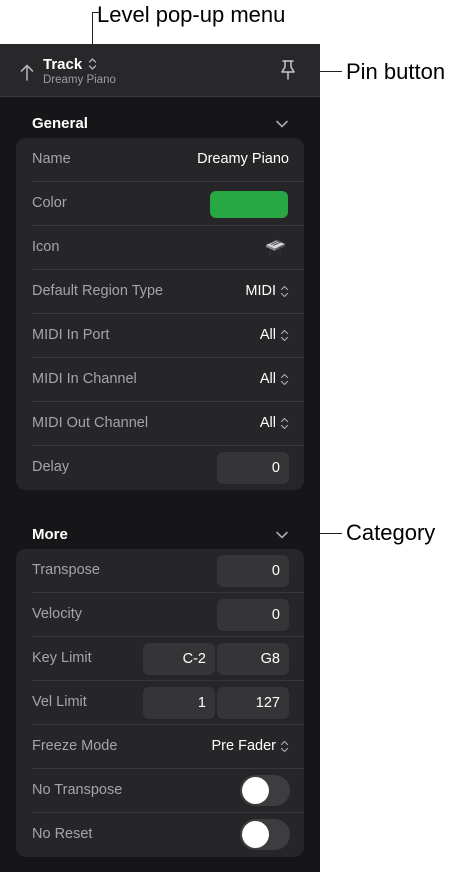  Describe the element at coordinates (179, 703) in the screenshot. I see `vel-limit-low-field: 1` at that location.